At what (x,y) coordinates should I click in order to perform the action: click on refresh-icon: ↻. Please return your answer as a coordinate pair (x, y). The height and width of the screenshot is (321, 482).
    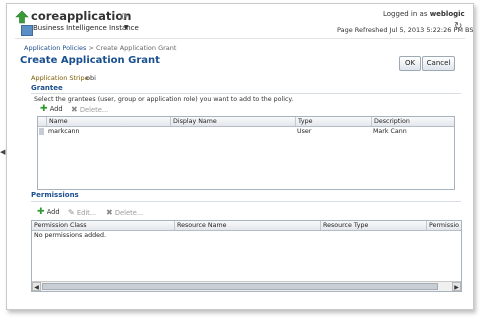
    Looking at the image, I should click on (458, 26).